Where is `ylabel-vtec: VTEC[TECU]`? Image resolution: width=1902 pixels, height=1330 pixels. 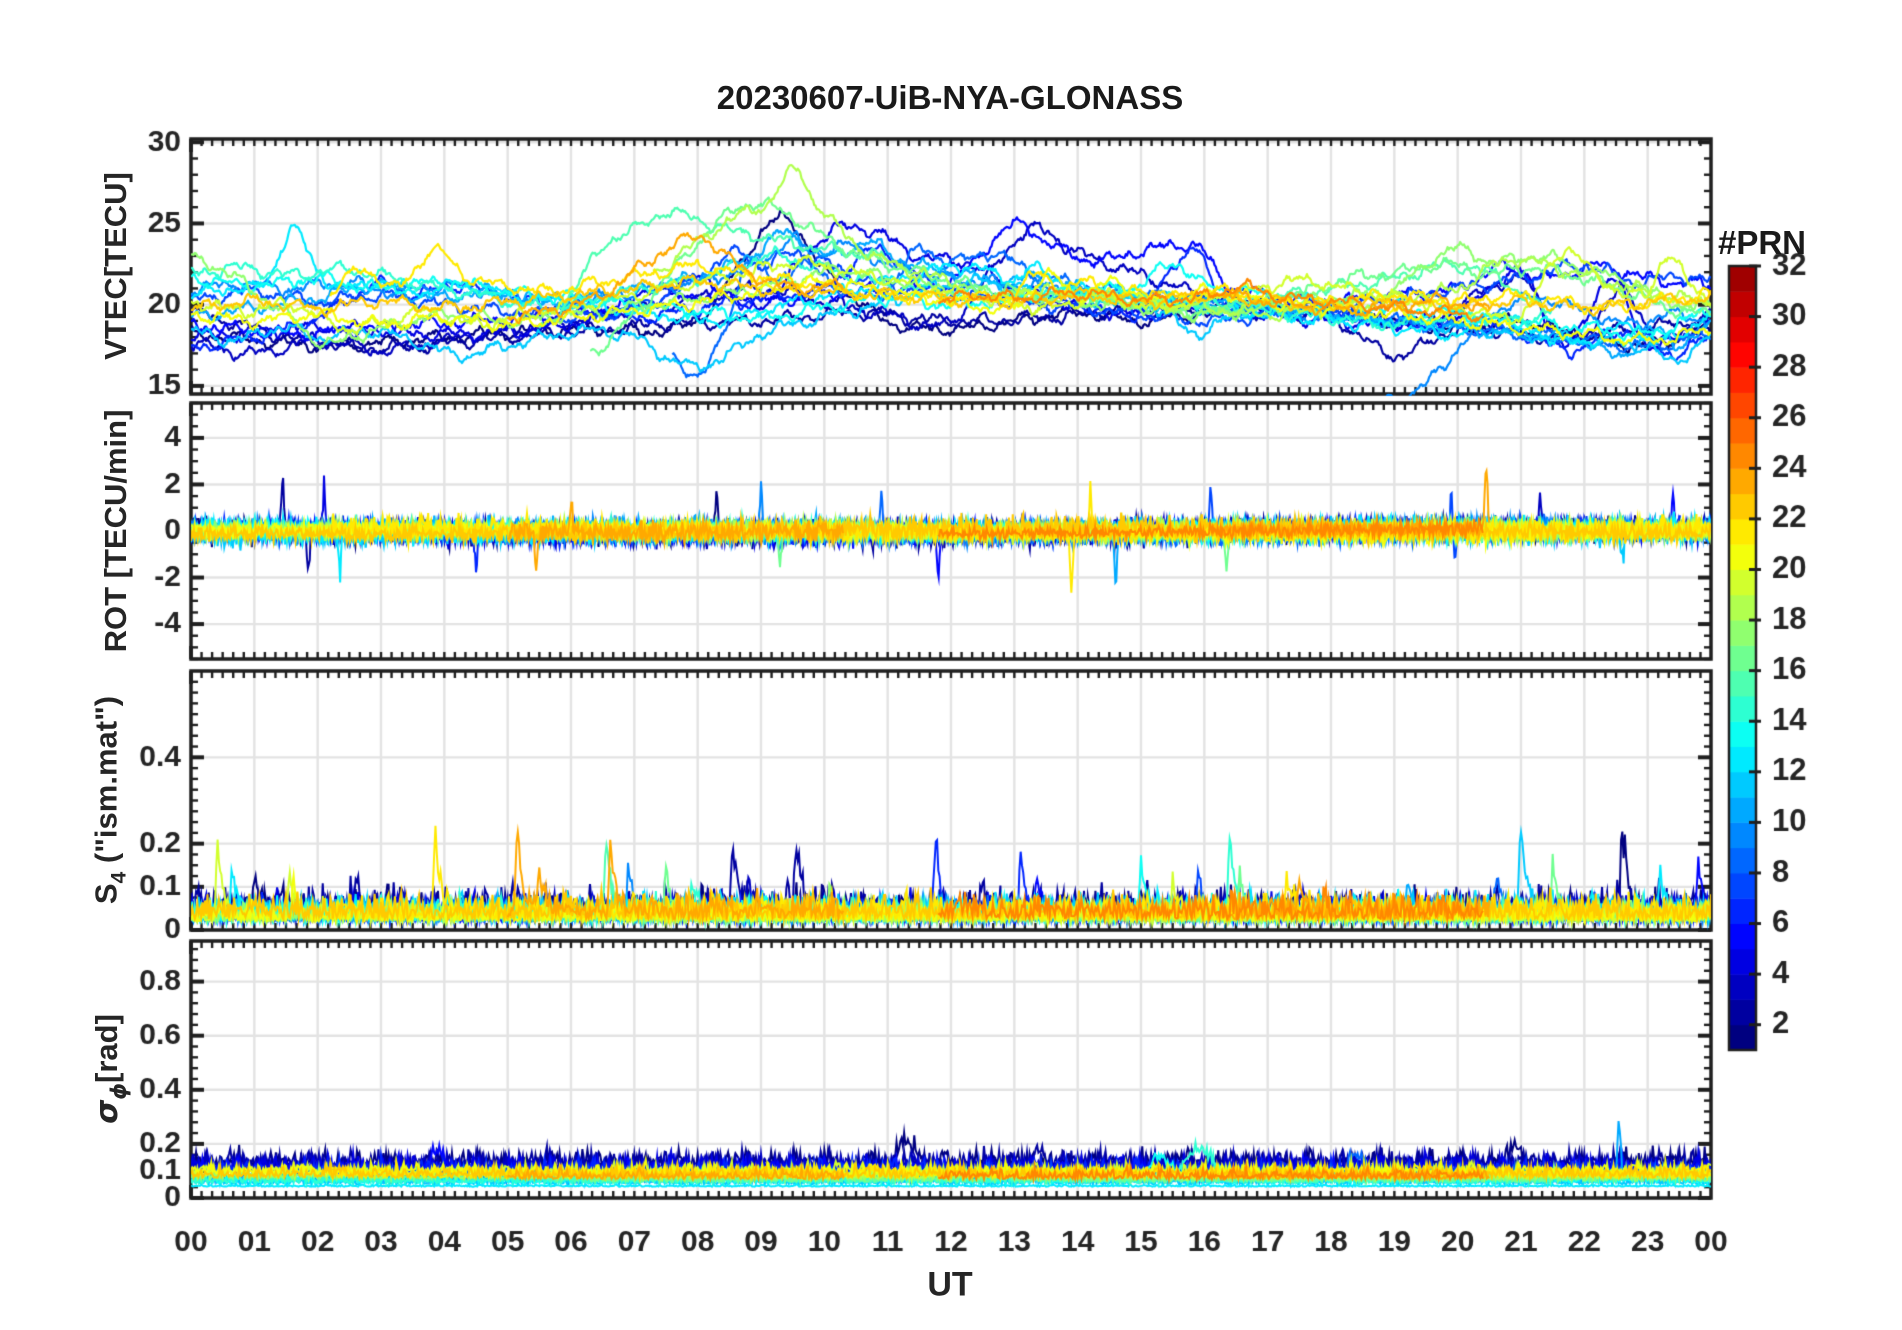 ylabel-vtec: VTEC[TECU] is located at coordinates (115, 266).